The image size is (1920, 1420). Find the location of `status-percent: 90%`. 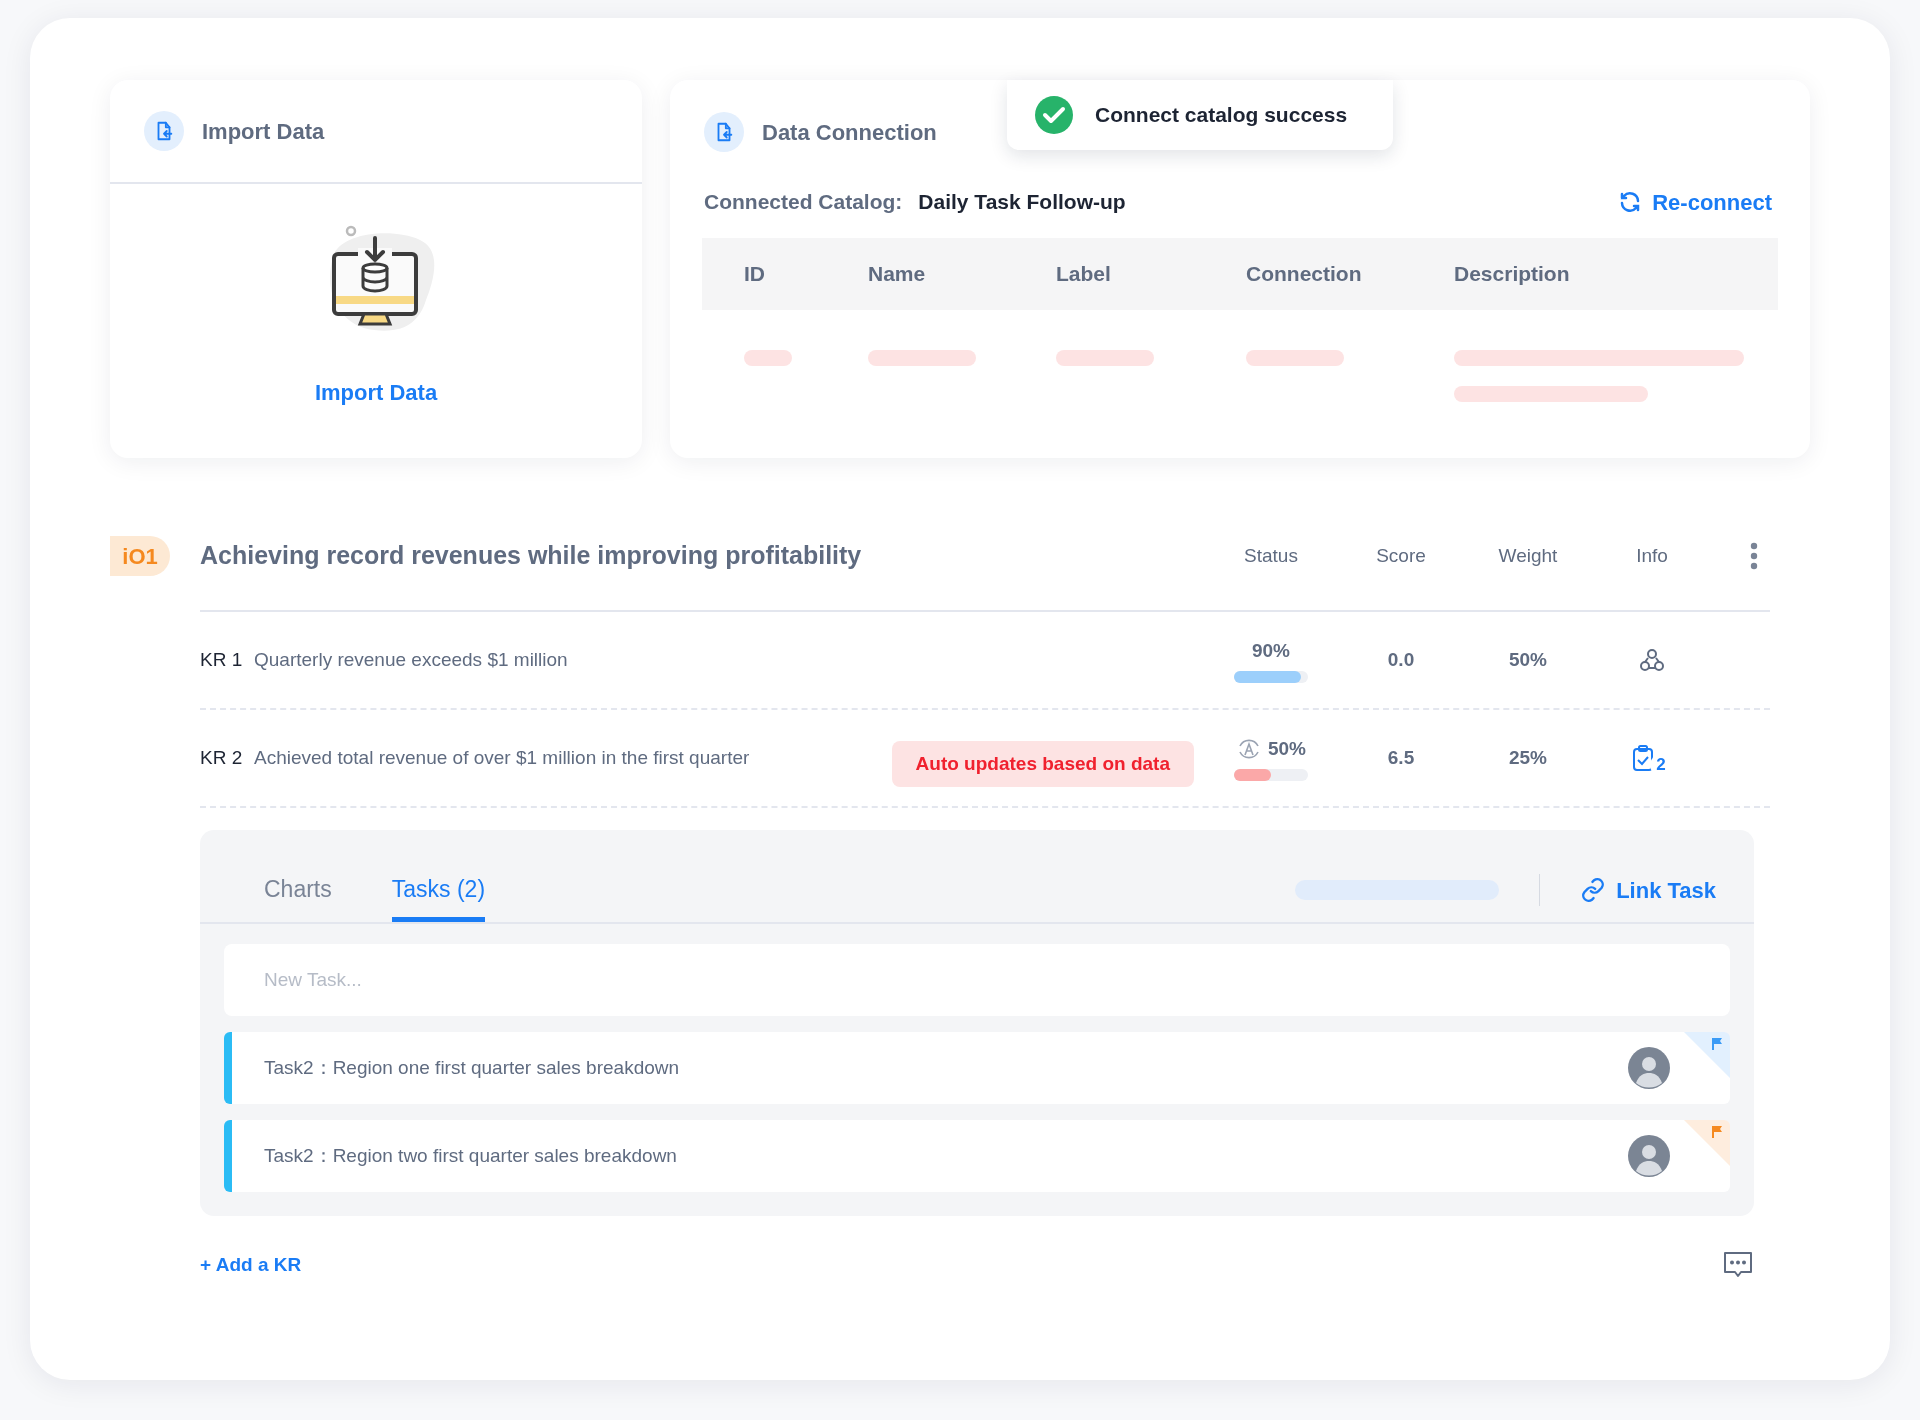

status-percent: 90% is located at coordinates (1271, 650).